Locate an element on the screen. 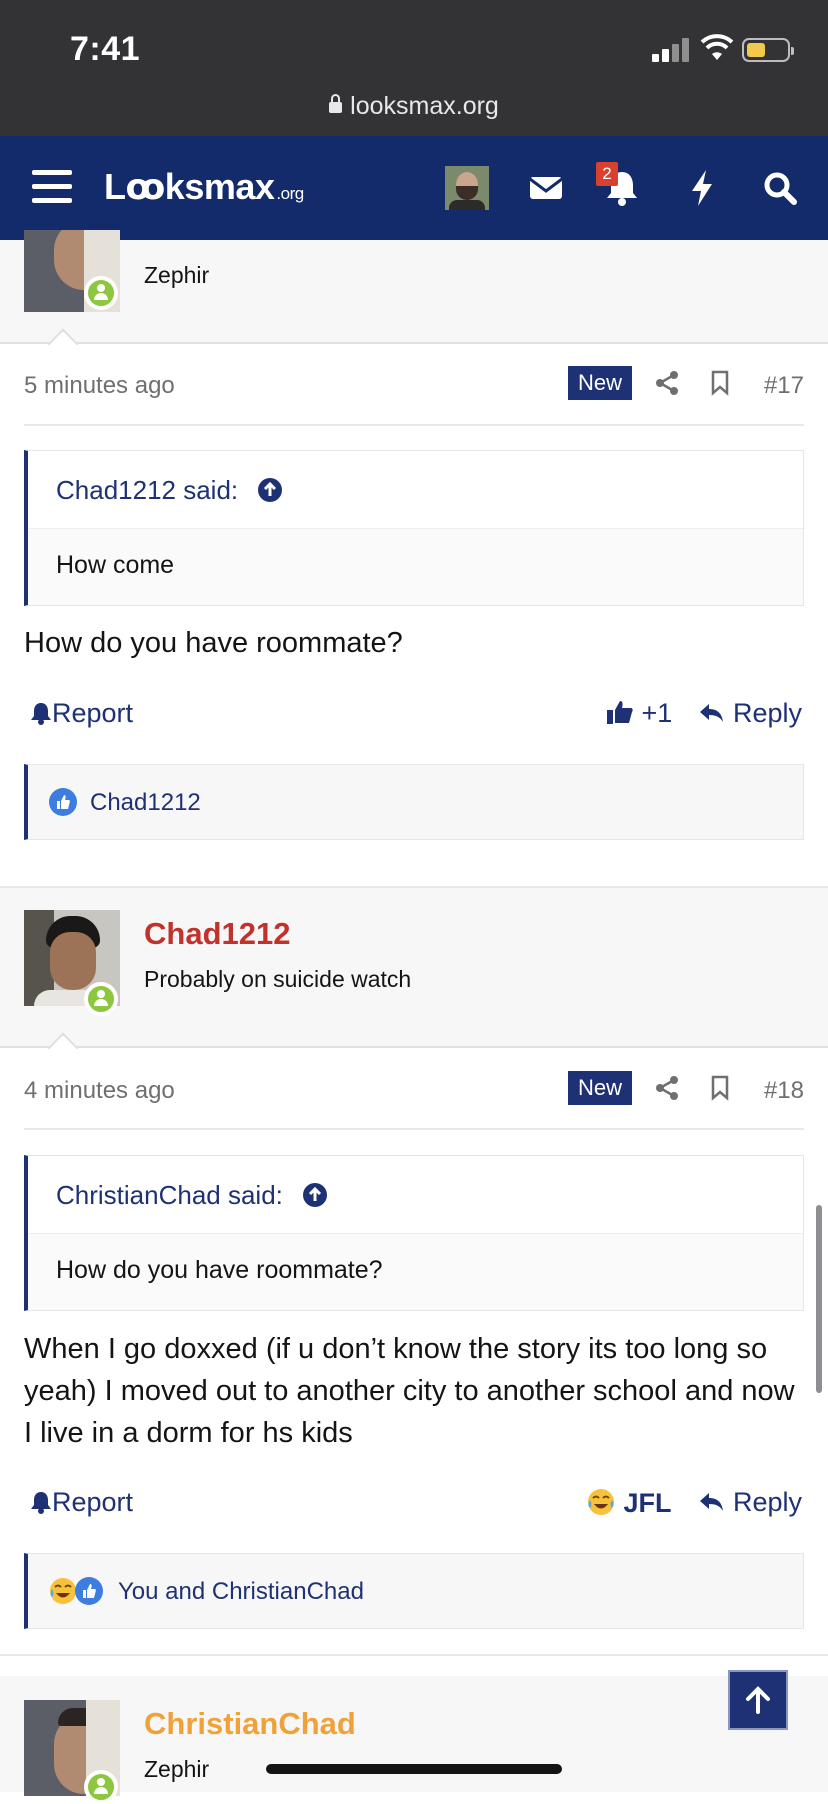  search-icon is located at coordinates (780, 188).